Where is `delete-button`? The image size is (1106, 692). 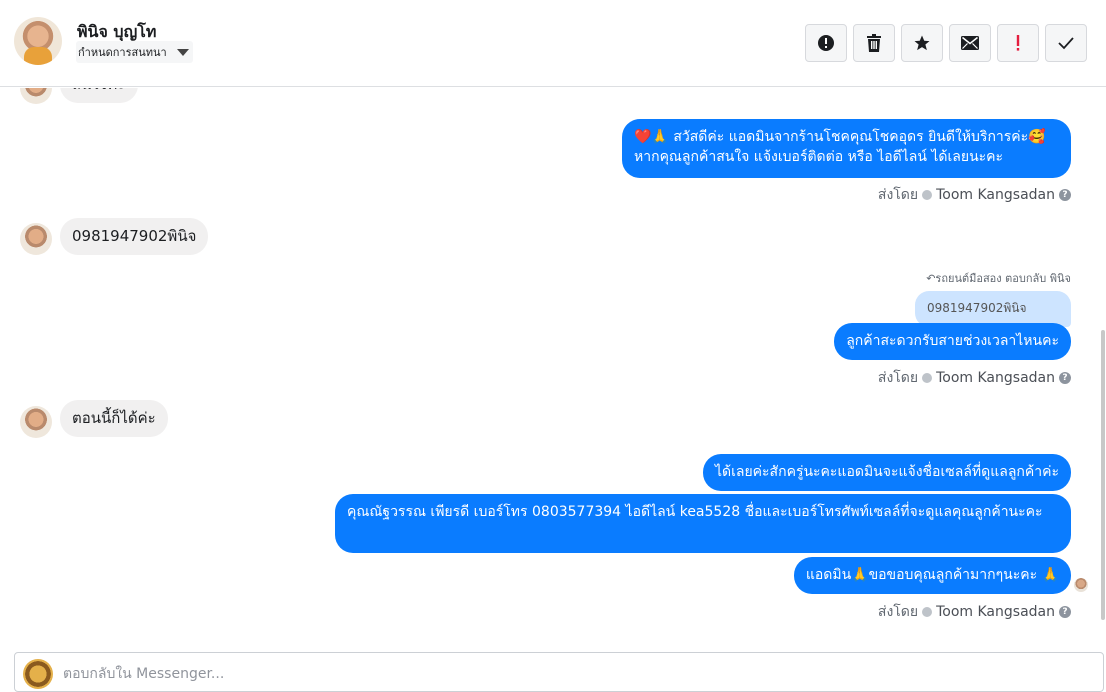
delete-button is located at coordinates (874, 43).